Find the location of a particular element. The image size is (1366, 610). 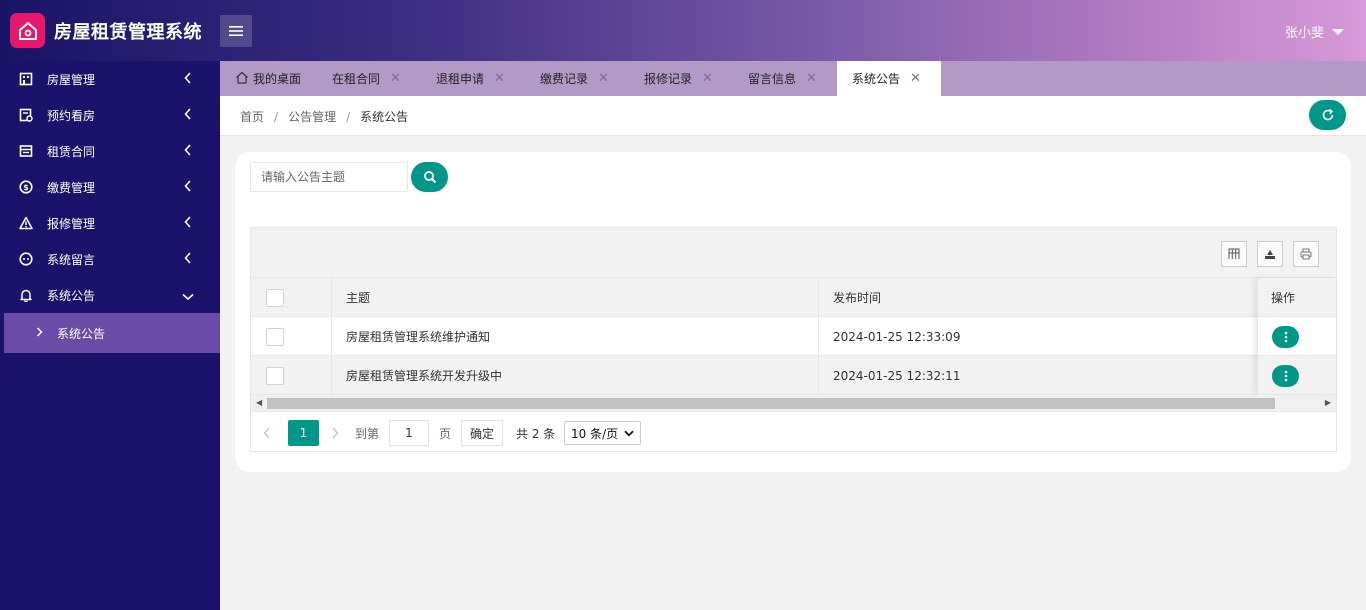

breadcrumb-bar: 首页 / 公告管理 / 系统公告 is located at coordinates (793, 116).